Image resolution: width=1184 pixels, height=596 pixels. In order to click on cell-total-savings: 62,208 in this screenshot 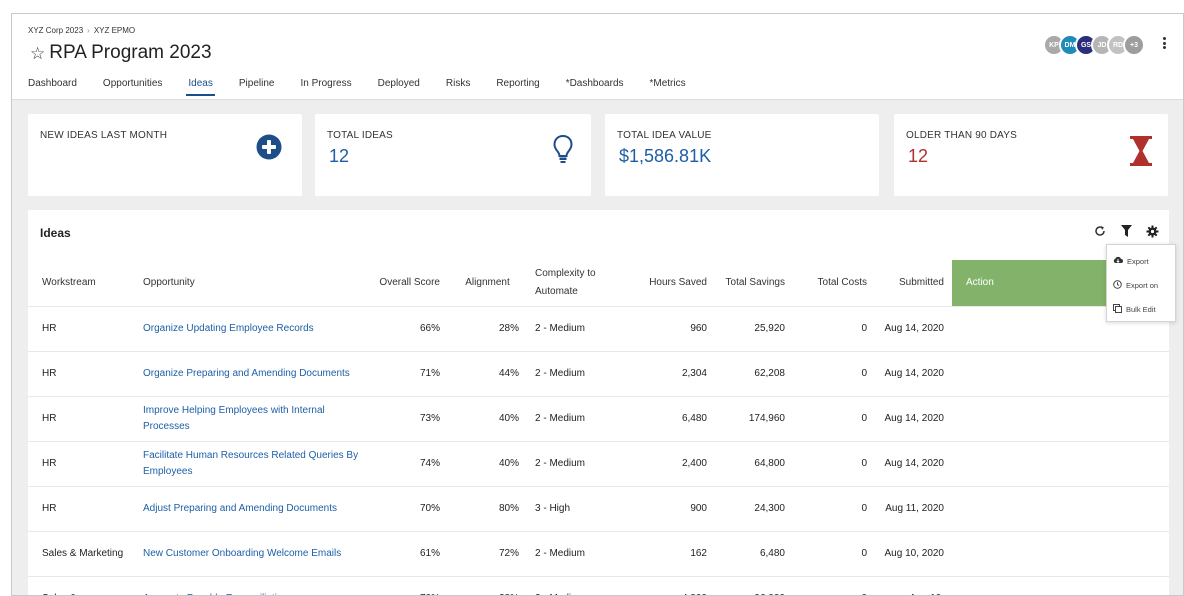, I will do `click(754, 373)`.